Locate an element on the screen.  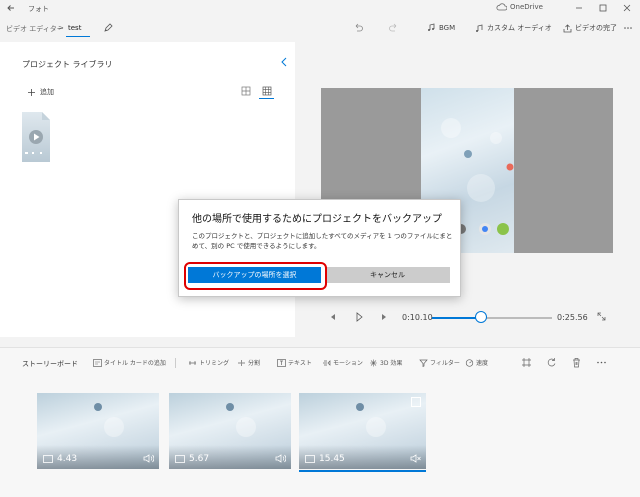
add-media-button: 追加 is located at coordinates (40, 92).